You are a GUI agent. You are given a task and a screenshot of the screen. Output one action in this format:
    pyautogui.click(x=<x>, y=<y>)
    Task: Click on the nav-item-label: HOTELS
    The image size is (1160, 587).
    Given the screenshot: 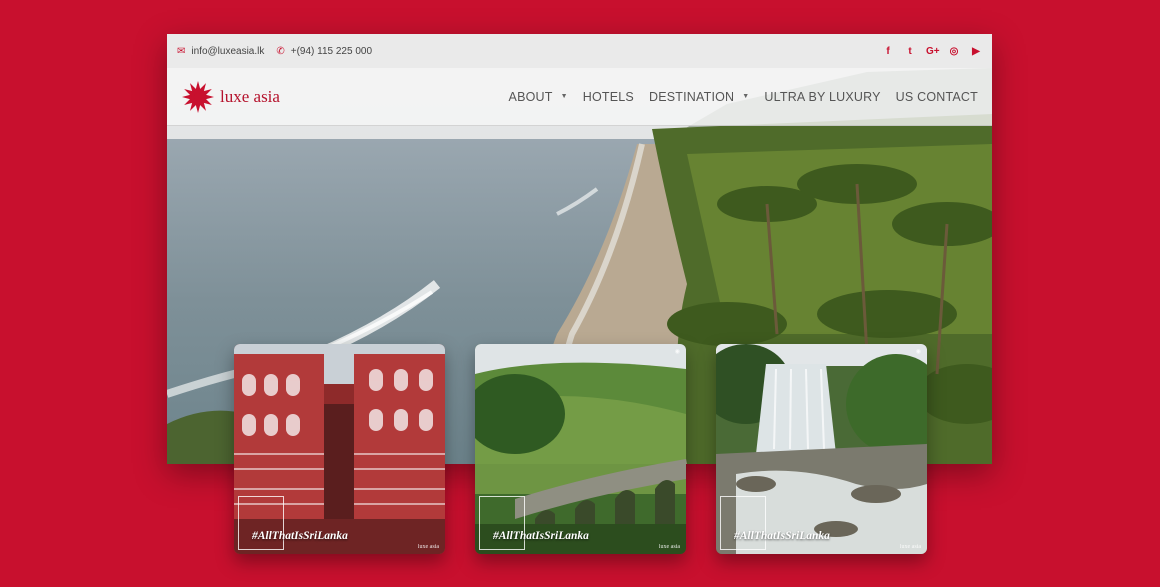 What is the action you would take?
    pyautogui.click(x=608, y=96)
    